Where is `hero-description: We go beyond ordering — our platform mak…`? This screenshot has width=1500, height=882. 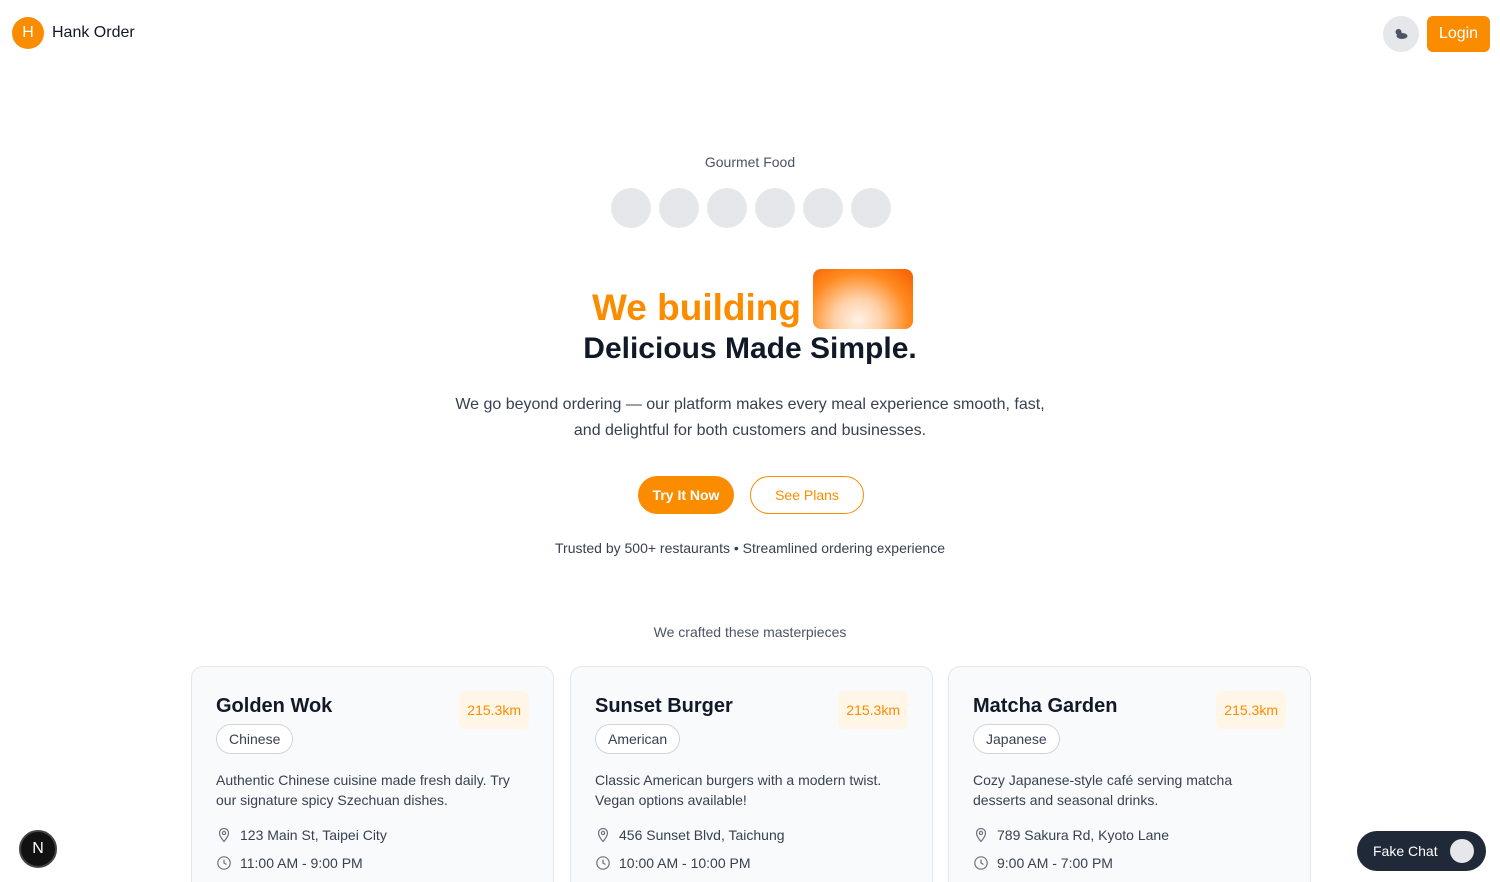 hero-description: We go beyond ordering — our platform mak… is located at coordinates (750, 417).